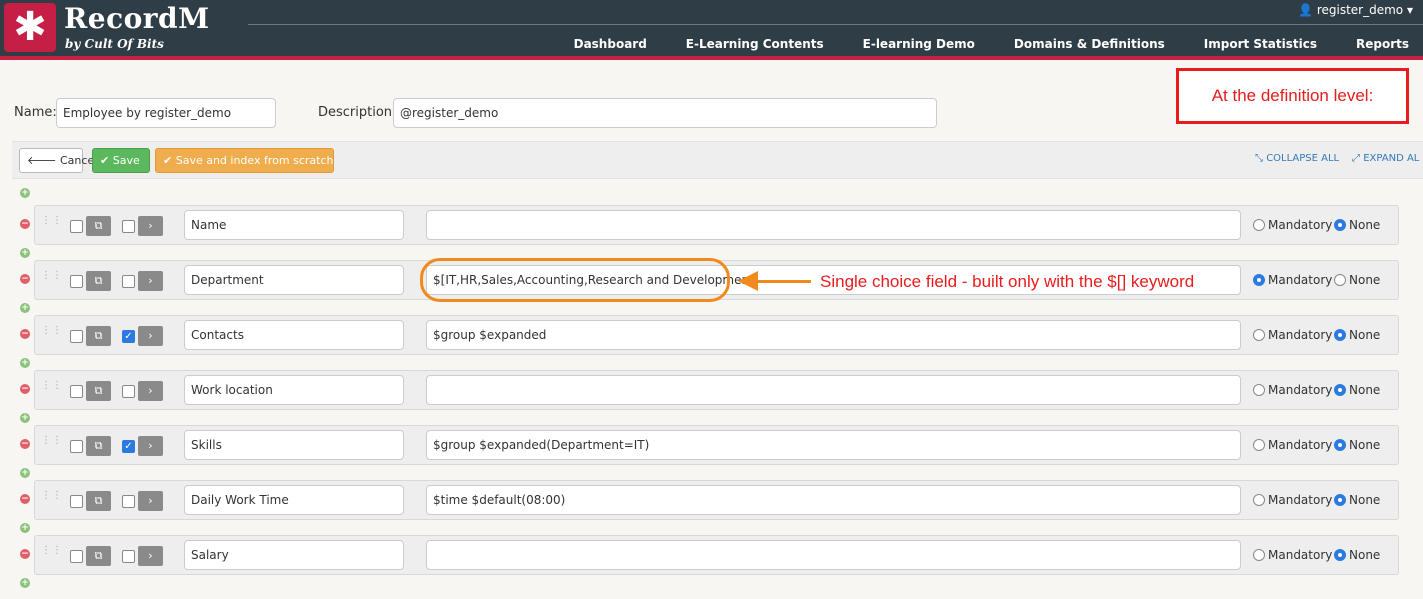  I want to click on field-definition-input: $group $expanded, so click(833, 335).